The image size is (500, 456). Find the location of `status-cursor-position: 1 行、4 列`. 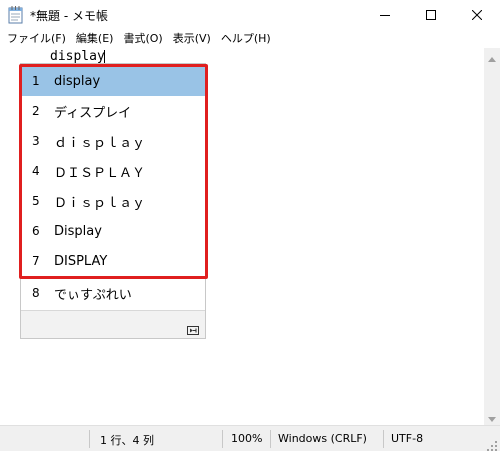

status-cursor-position: 1 行、4 列 is located at coordinates (127, 440).